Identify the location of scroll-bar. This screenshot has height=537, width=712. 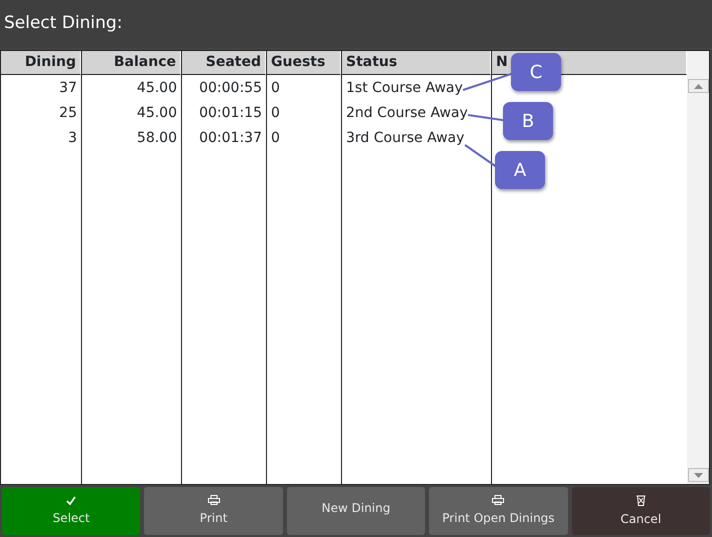
(698, 267).